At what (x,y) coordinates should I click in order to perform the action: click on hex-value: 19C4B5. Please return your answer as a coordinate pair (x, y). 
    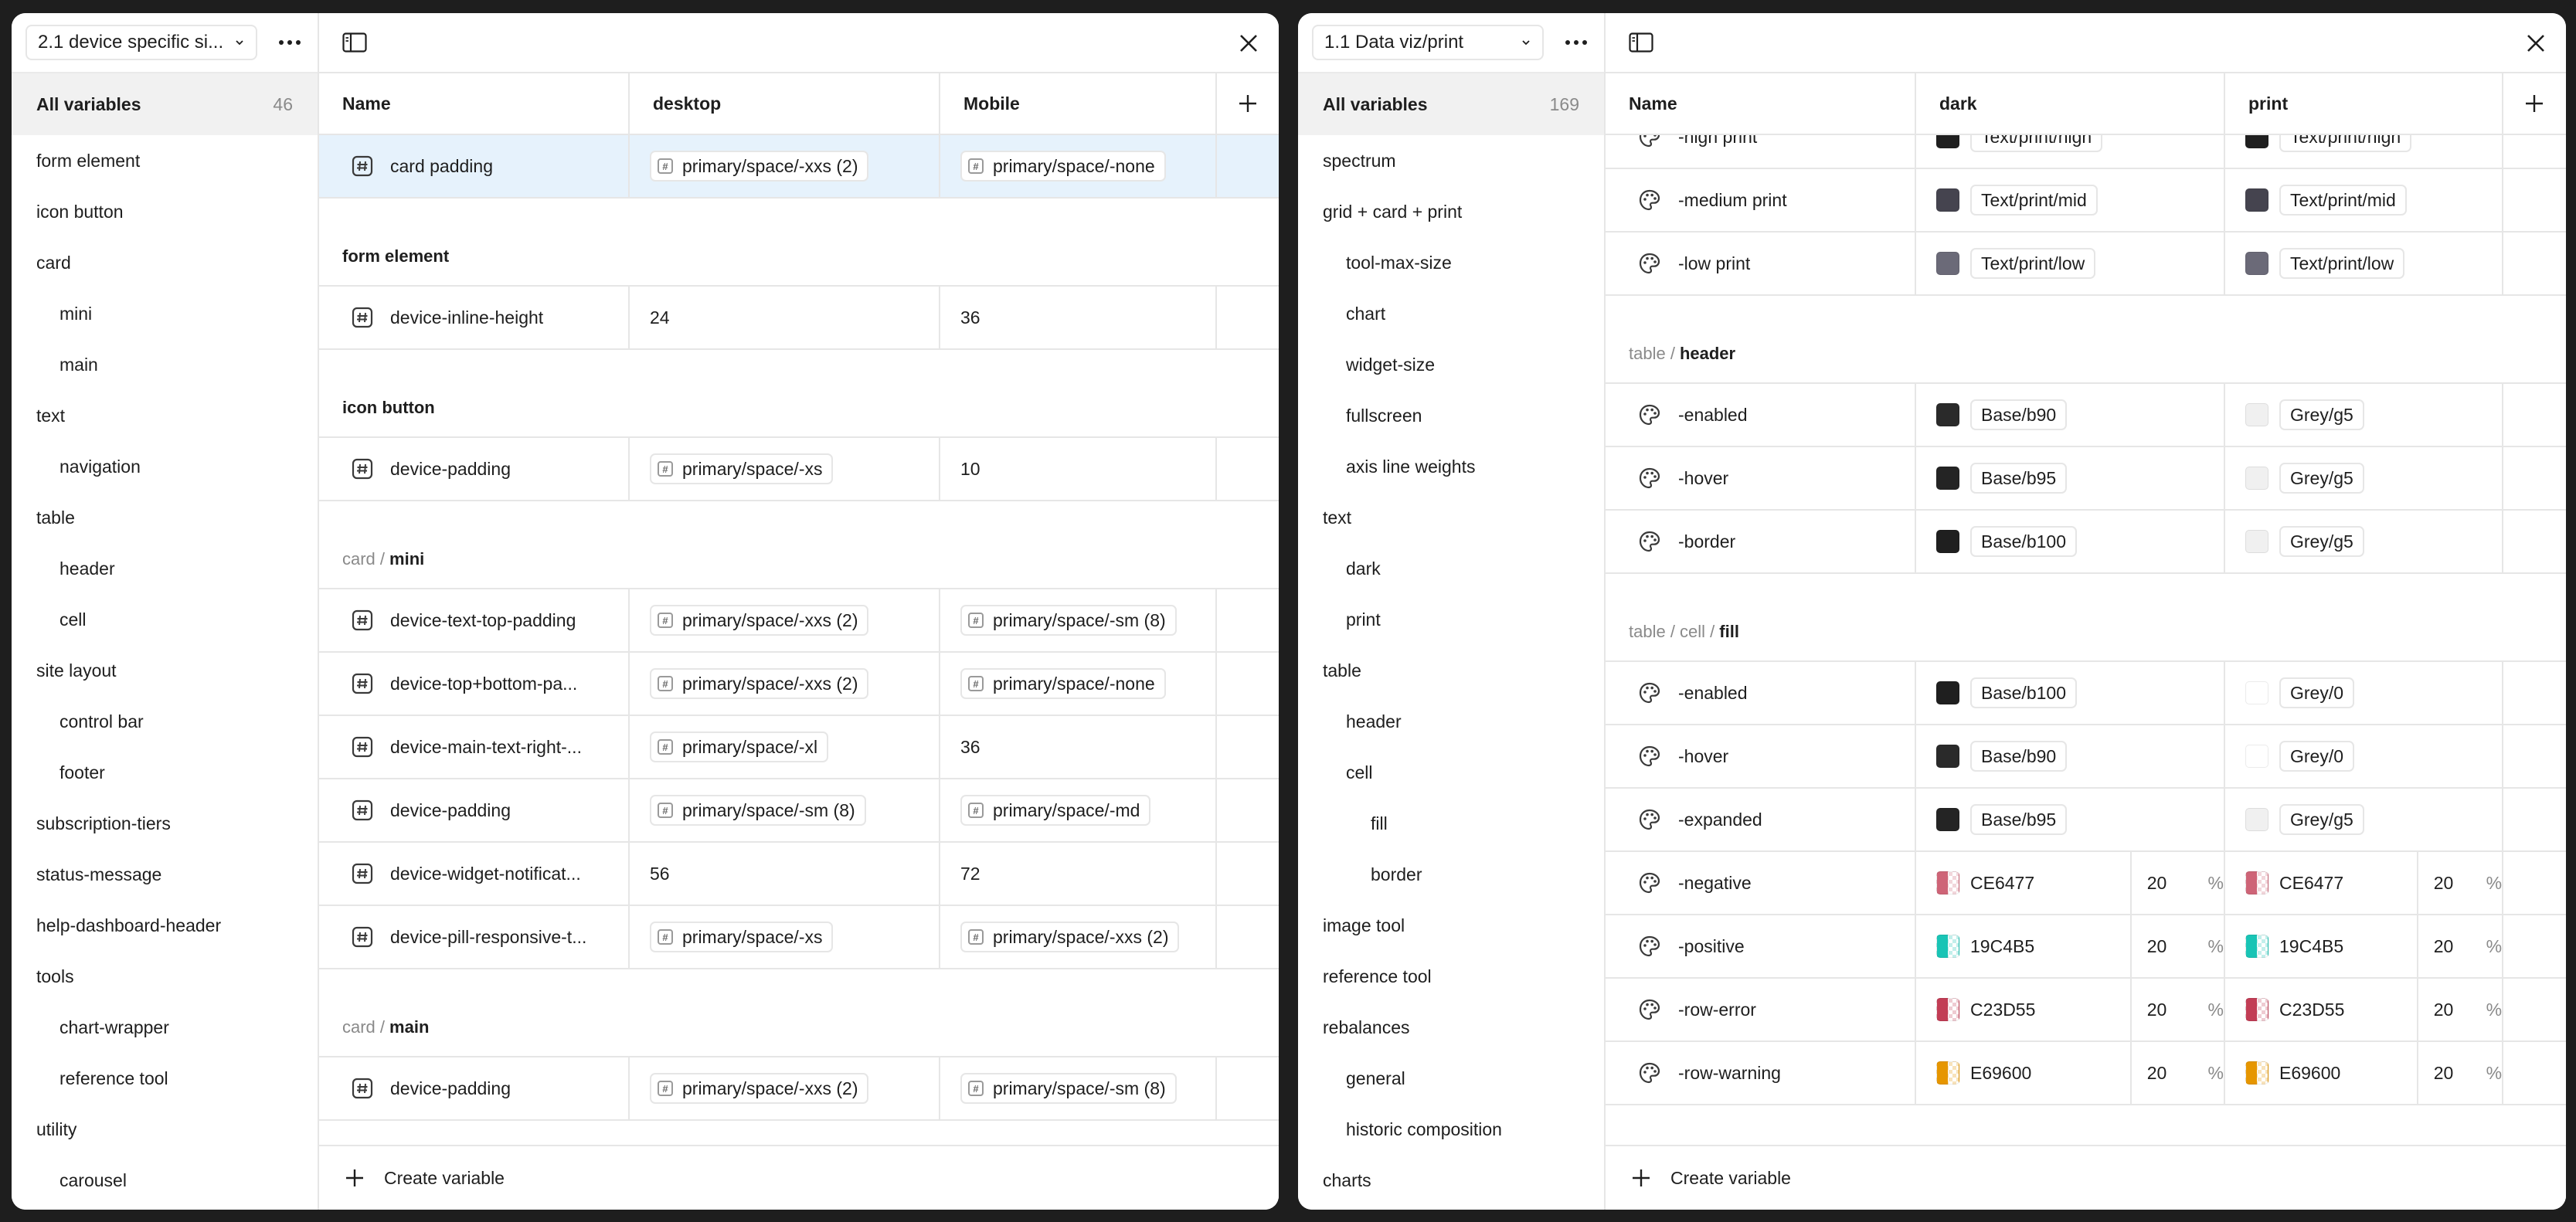
    Looking at the image, I should click on (2348, 946).